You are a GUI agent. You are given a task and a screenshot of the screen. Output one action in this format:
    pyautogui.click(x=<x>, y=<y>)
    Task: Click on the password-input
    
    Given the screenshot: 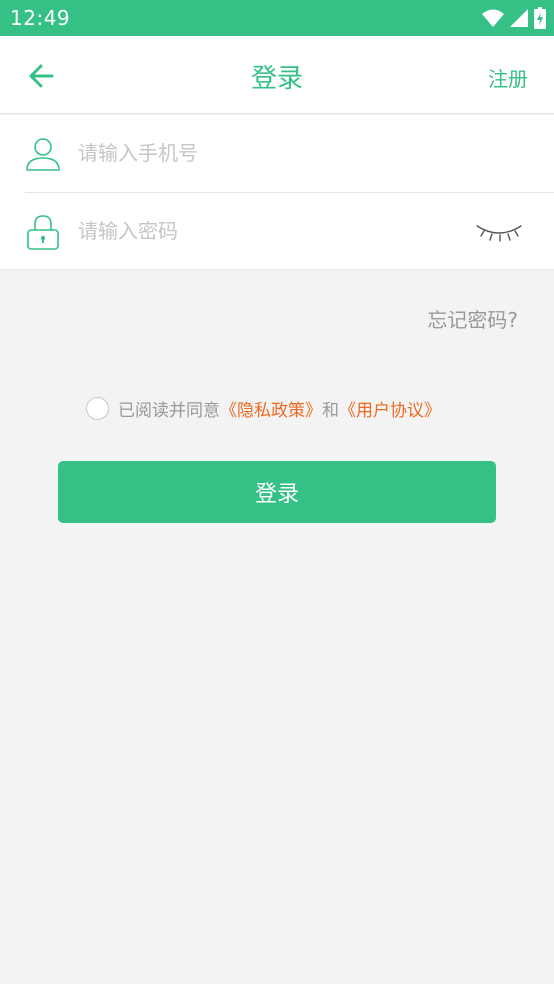 What is the action you would take?
    pyautogui.click(x=268, y=231)
    